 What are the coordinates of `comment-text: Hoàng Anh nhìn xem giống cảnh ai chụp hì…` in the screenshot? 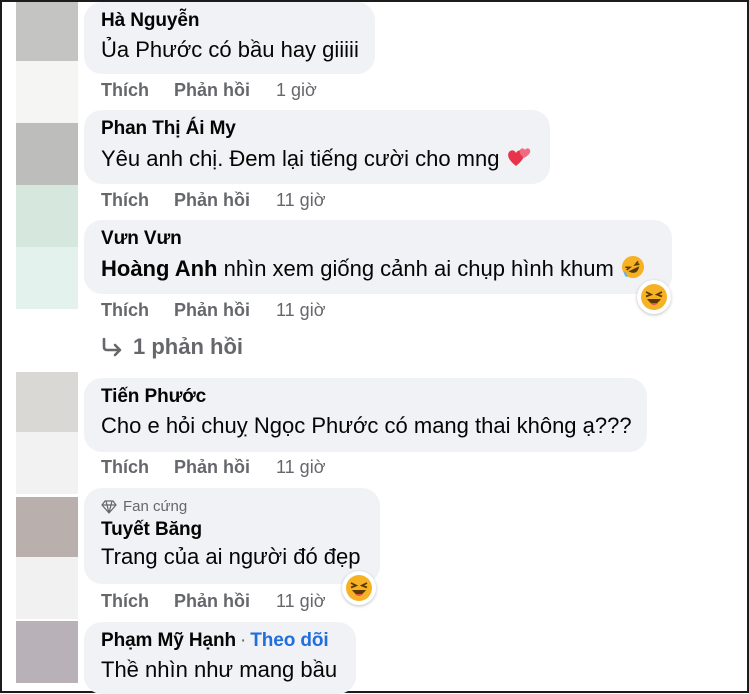 It's located at (380, 268).